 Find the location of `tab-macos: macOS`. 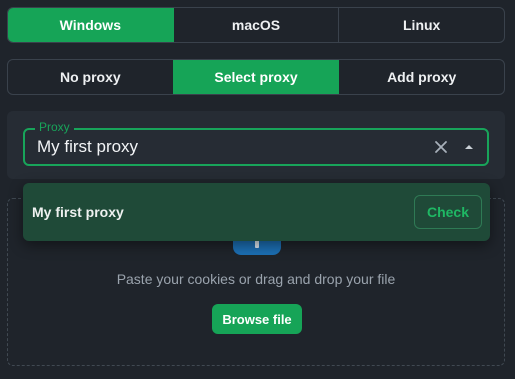

tab-macos: macOS is located at coordinates (255, 25).